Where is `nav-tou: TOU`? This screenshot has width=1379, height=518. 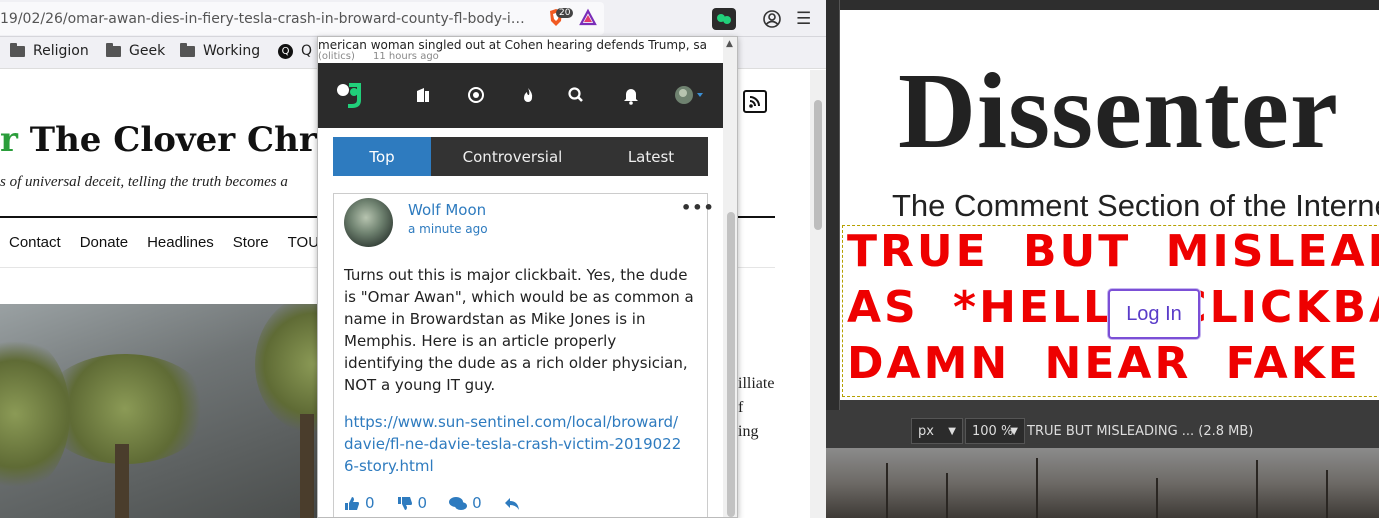
nav-tou: TOU is located at coordinates (303, 242).